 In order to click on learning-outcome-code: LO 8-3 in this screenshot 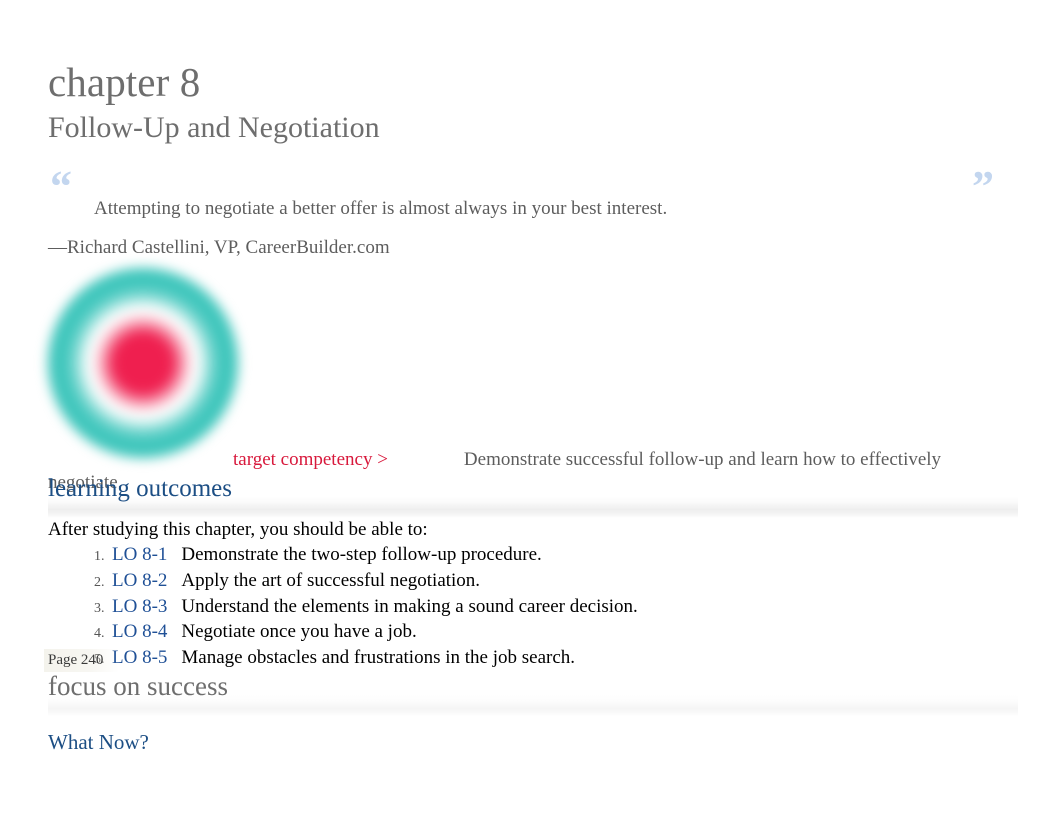, I will do `click(140, 606)`.